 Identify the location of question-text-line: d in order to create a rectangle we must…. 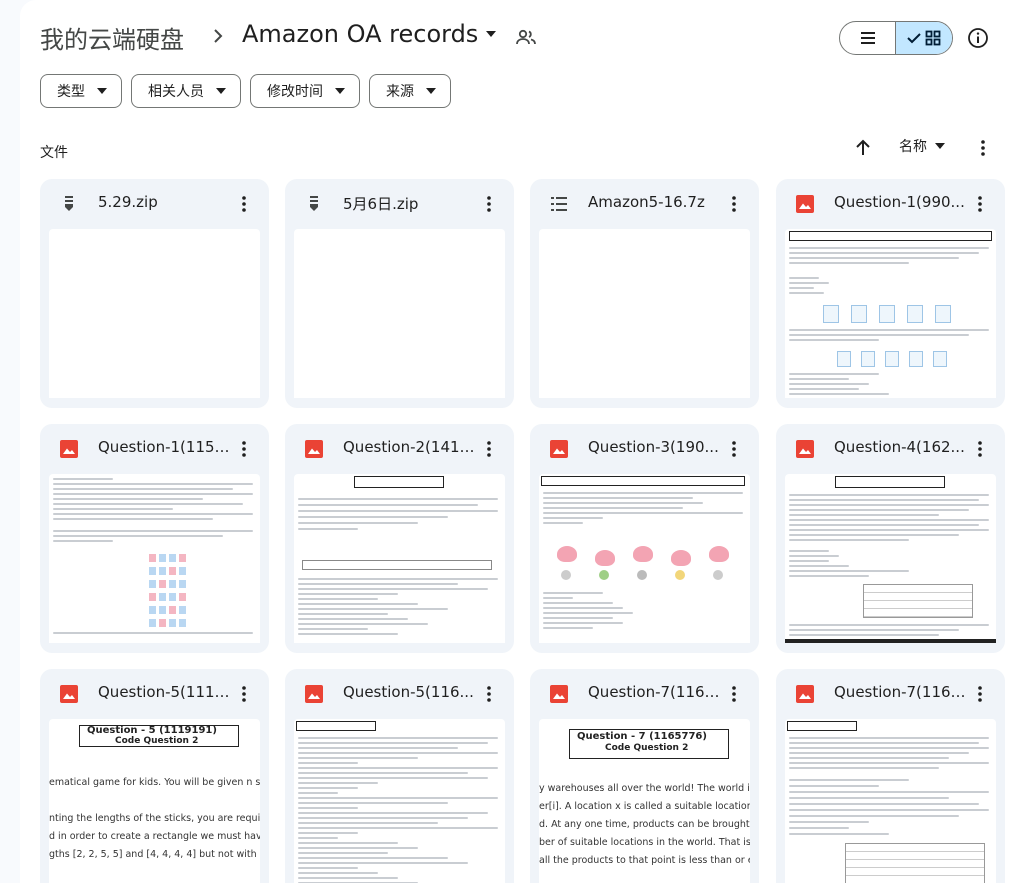
(154, 836).